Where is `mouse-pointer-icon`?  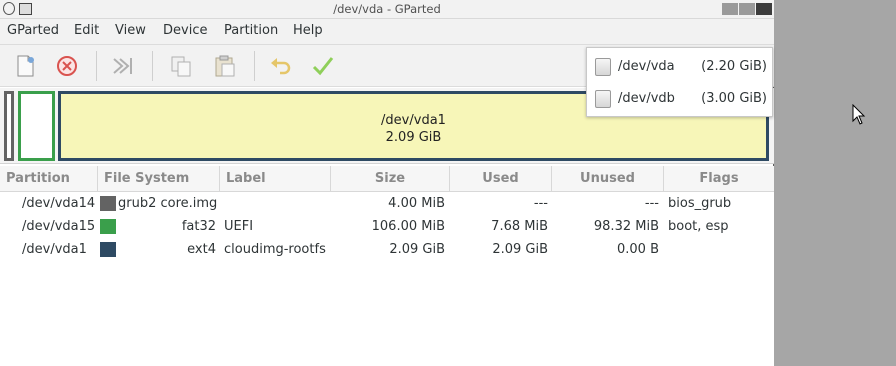 mouse-pointer-icon is located at coordinates (859, 114).